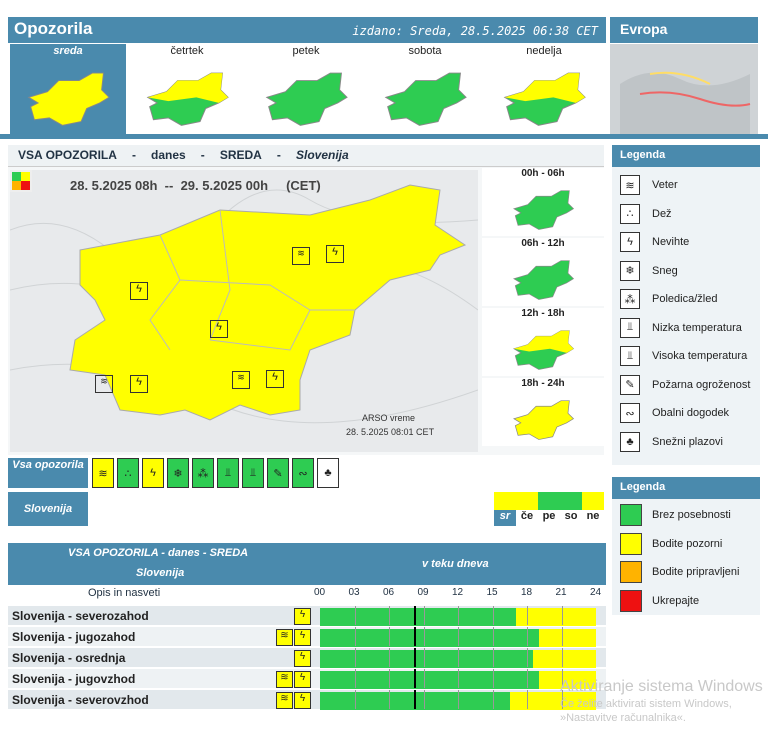 This screenshot has height=730, width=768. Describe the element at coordinates (80, 700) in the screenshot. I see `region-name: Slovenija - severovzhod` at that location.